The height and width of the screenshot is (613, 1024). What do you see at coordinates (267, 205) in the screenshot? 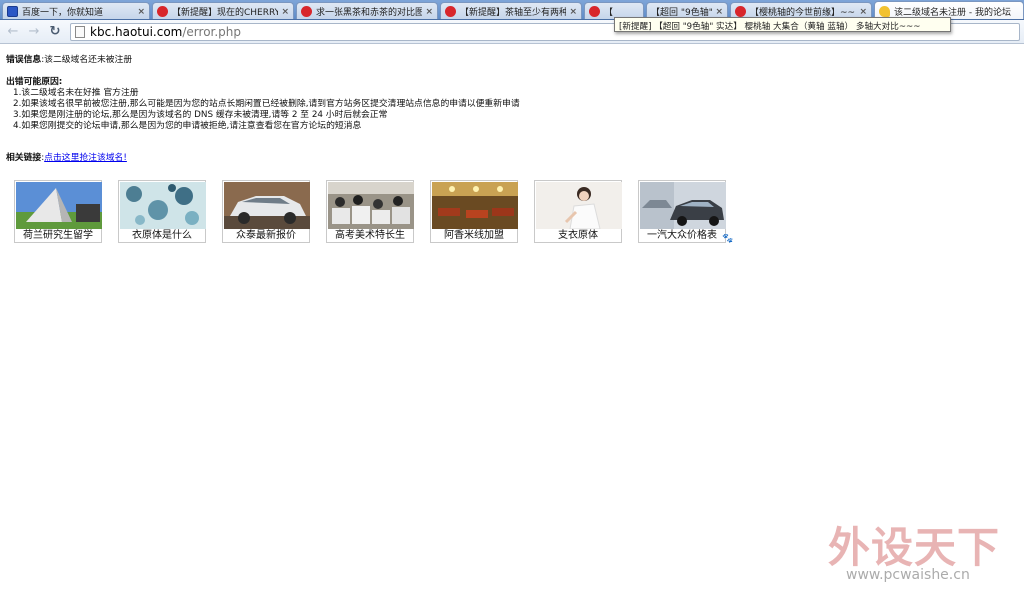
I see `white-car-photo` at bounding box center [267, 205].